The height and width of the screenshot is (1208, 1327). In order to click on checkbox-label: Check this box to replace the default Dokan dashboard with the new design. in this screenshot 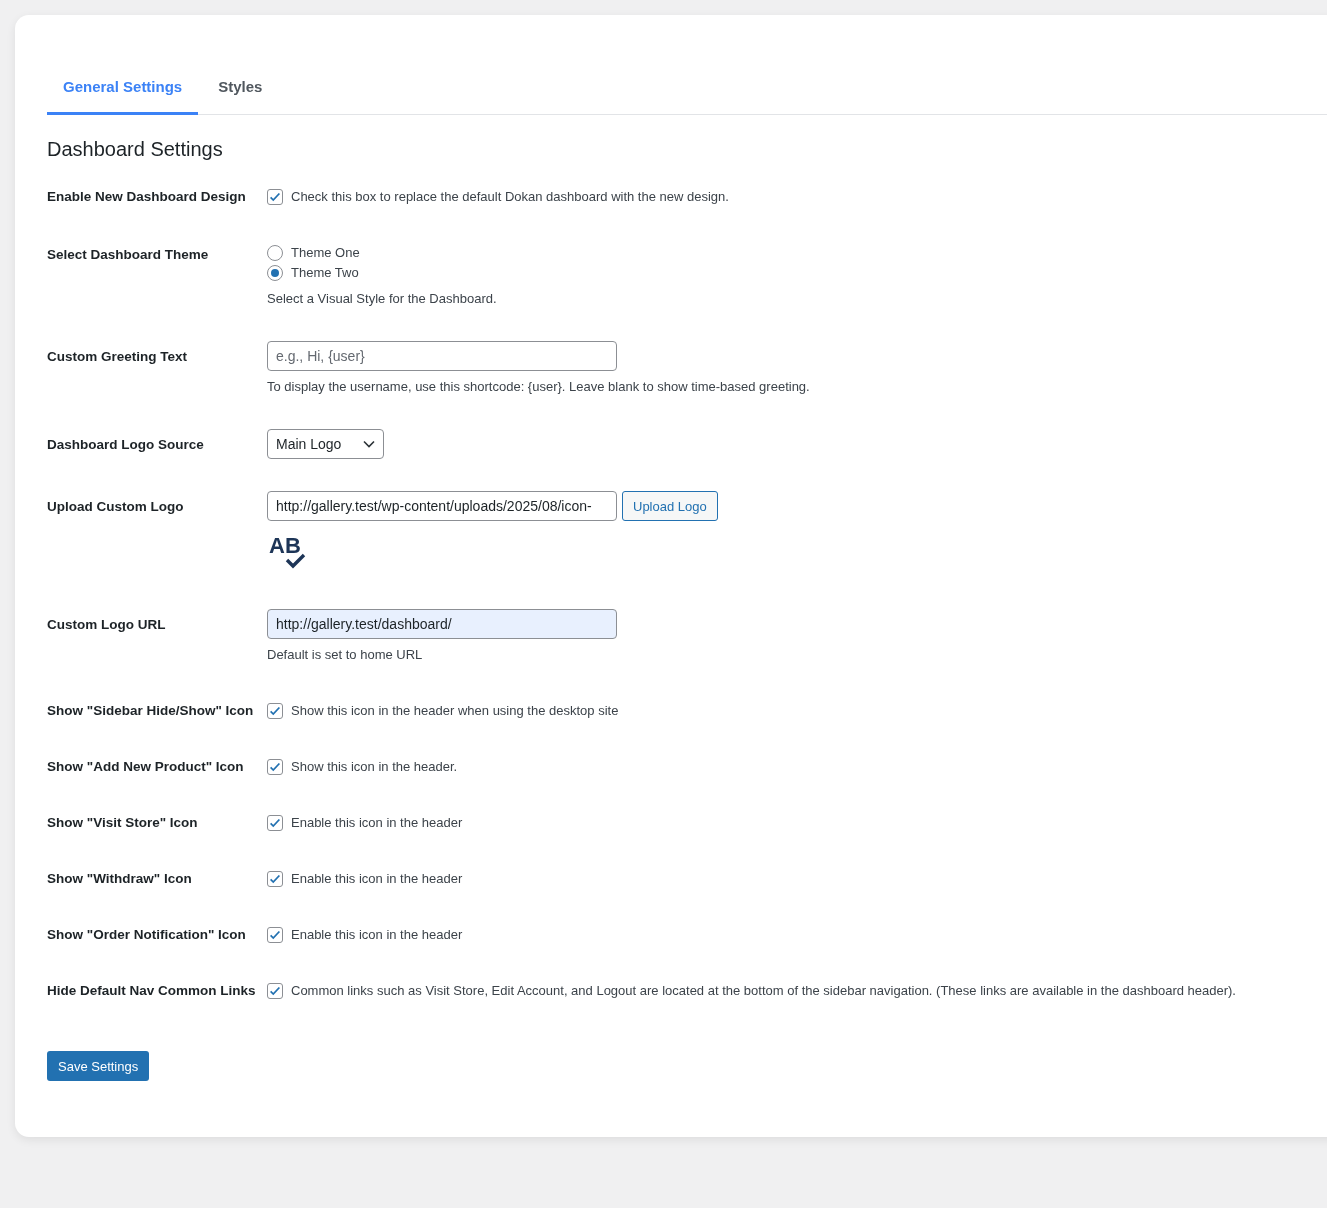, I will do `click(510, 197)`.